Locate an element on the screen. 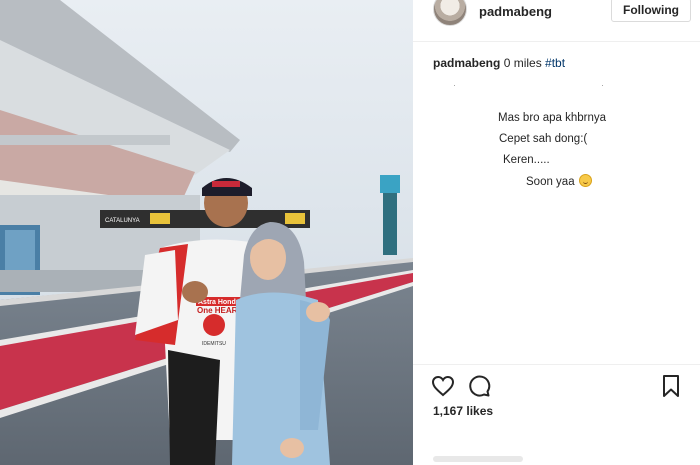 The width and height of the screenshot is (700, 465). caption-line-1: Mas bro apa khbrnya is located at coordinates (552, 118).